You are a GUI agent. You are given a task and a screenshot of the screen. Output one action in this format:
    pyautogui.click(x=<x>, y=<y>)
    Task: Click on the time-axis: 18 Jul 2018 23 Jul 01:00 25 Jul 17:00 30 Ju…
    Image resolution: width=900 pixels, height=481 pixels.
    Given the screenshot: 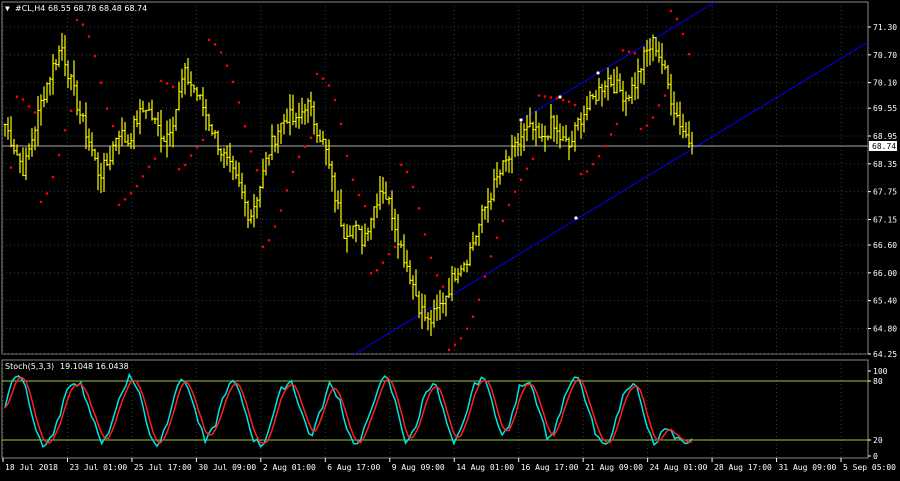 What is the action you would take?
    pyautogui.click(x=449, y=465)
    